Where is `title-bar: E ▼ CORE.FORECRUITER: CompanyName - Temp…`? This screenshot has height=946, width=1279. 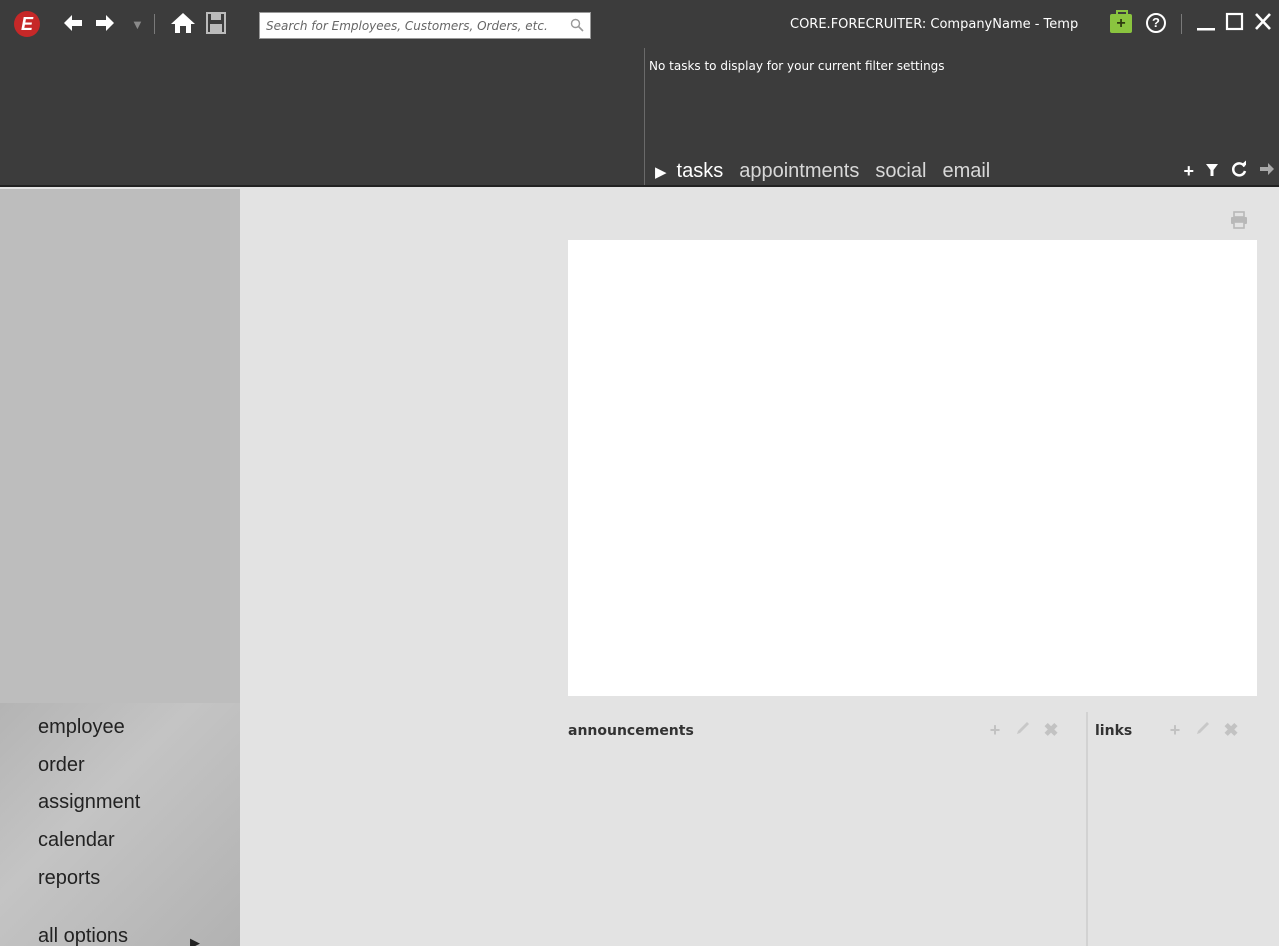 title-bar: E ▼ CORE.FORECRUITER: CompanyName - Temp… is located at coordinates (639, 24).